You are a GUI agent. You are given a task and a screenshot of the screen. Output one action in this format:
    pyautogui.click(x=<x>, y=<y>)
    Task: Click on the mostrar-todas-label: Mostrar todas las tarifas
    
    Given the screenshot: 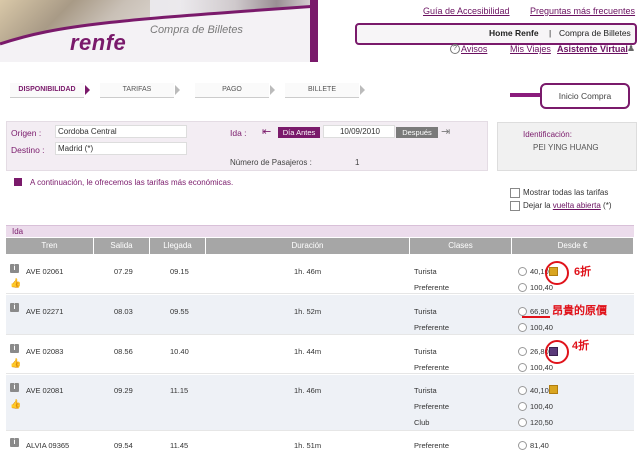 What is the action you would take?
    pyautogui.click(x=566, y=192)
    